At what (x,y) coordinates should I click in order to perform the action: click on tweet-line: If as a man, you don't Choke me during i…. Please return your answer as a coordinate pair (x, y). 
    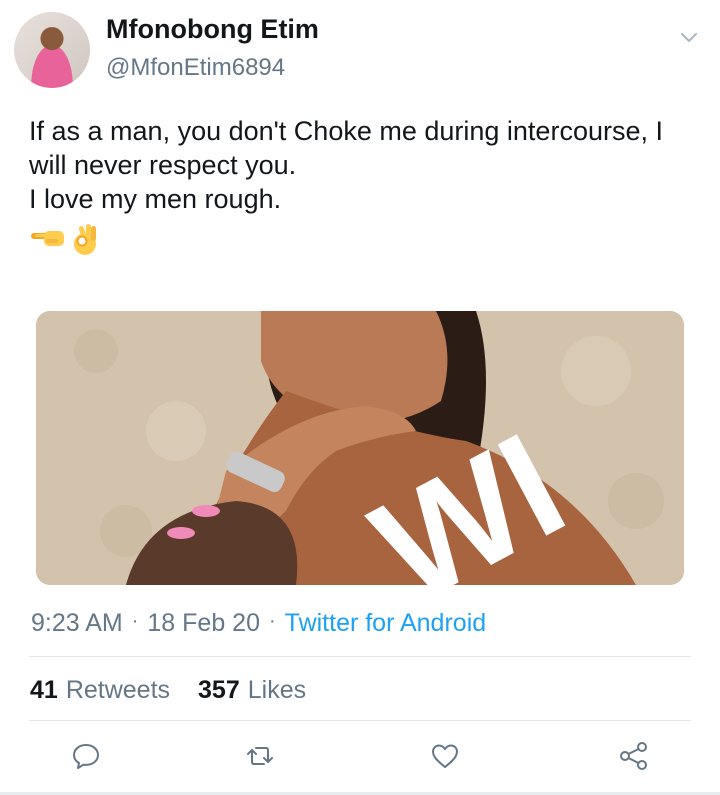
    Looking at the image, I should click on (346, 131).